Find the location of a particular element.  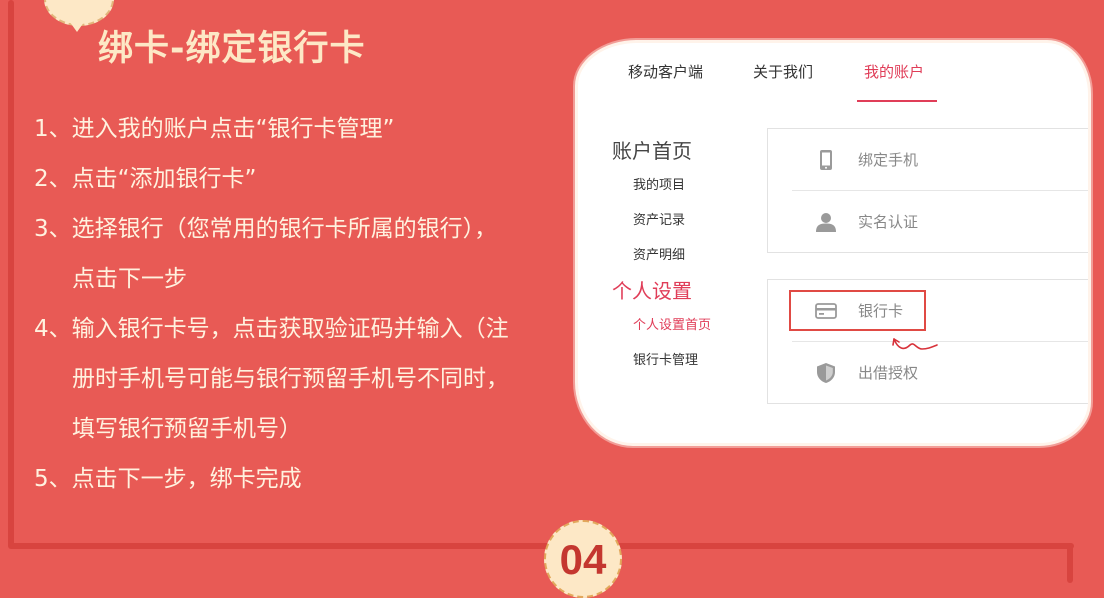

active-tab-underline is located at coordinates (897, 101).